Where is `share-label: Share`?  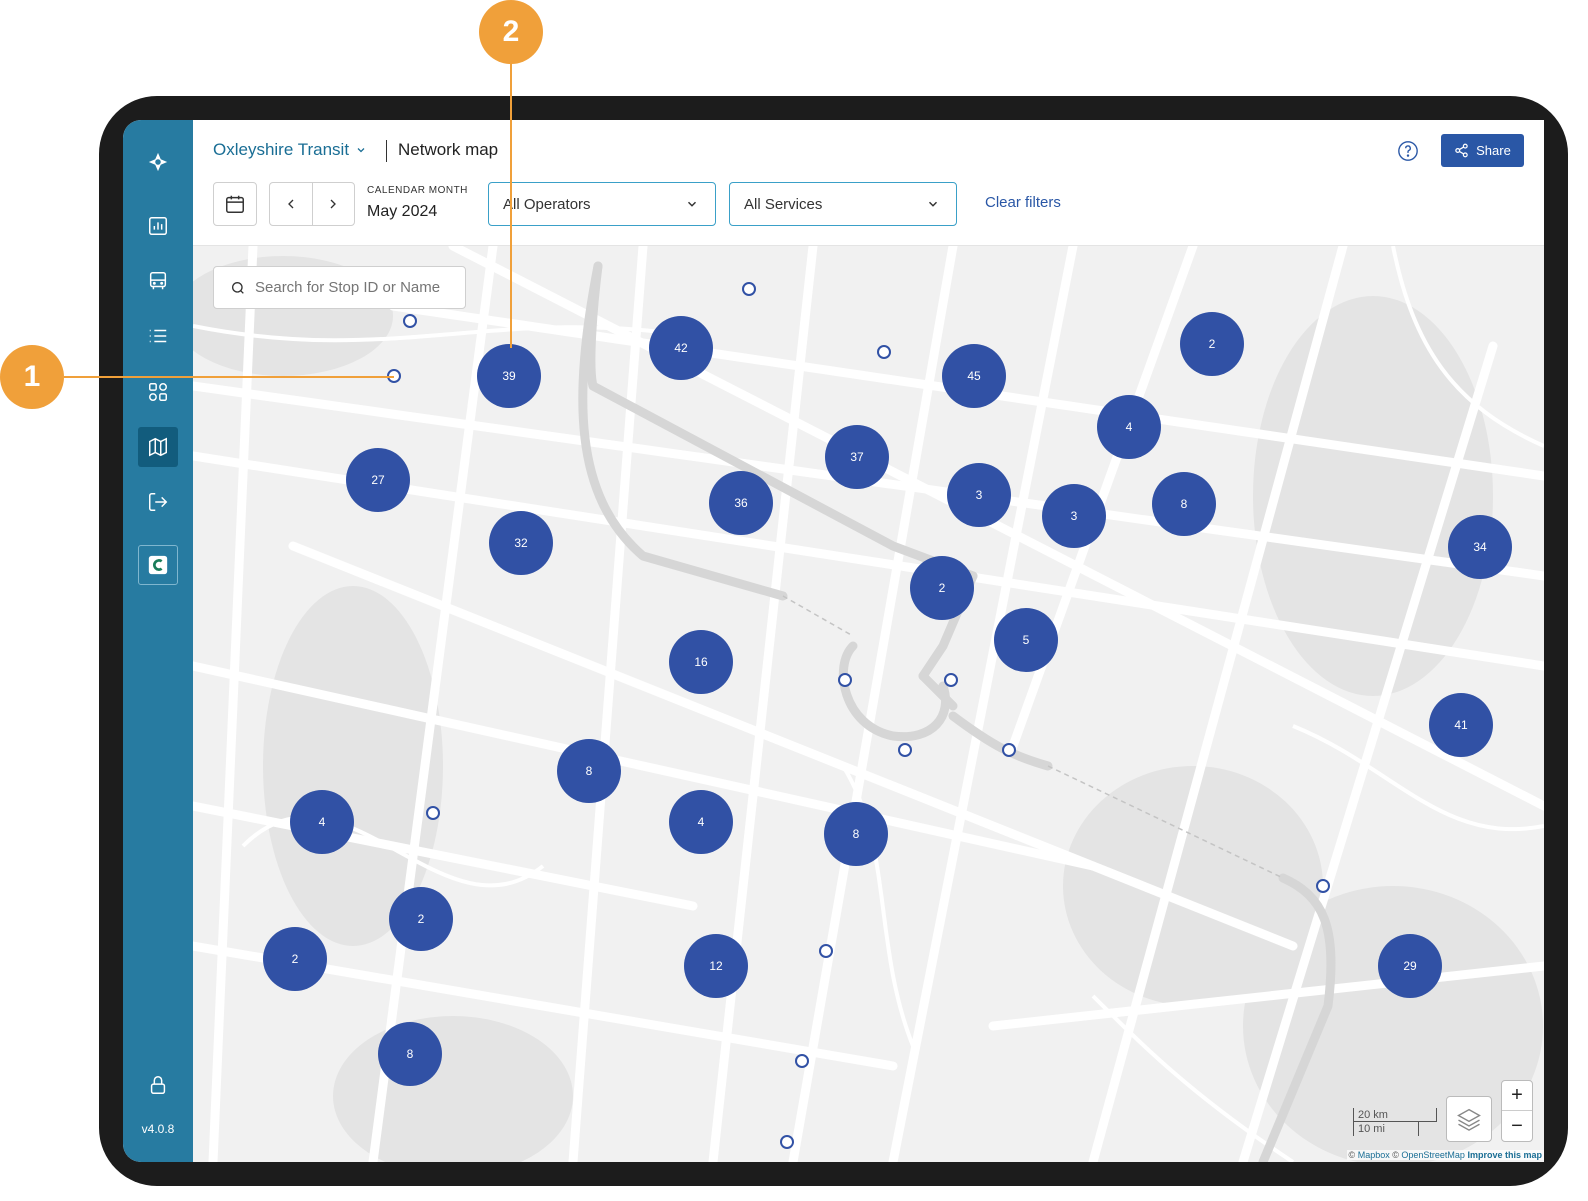 share-label: Share is located at coordinates (1493, 150).